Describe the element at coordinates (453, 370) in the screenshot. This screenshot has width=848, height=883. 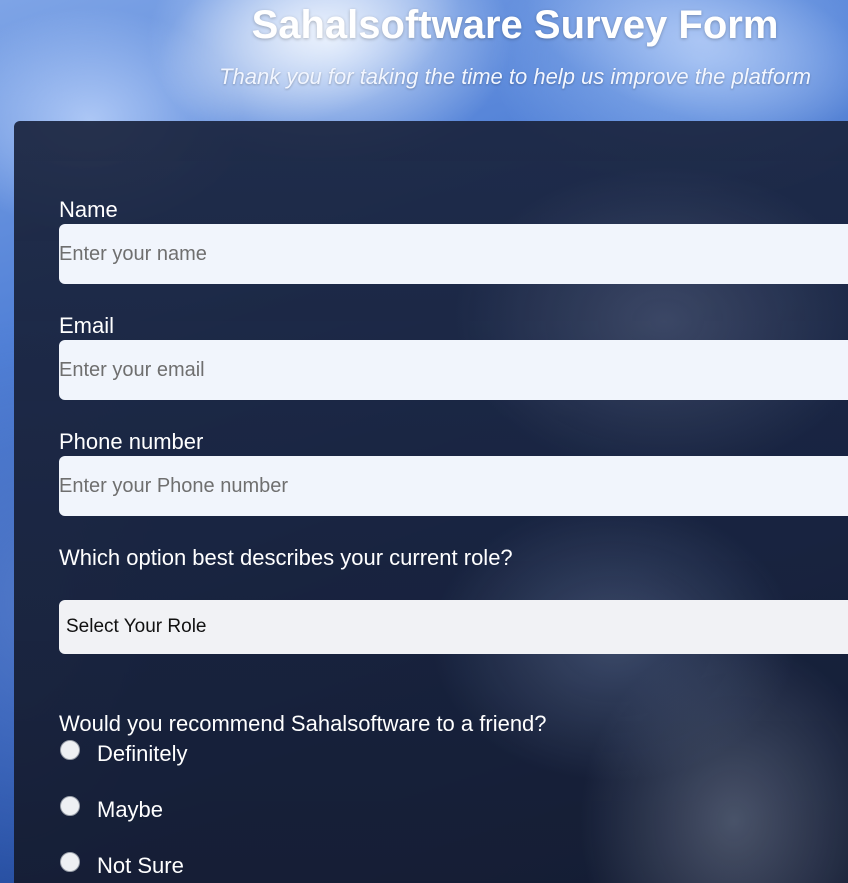
I see `email-input` at that location.